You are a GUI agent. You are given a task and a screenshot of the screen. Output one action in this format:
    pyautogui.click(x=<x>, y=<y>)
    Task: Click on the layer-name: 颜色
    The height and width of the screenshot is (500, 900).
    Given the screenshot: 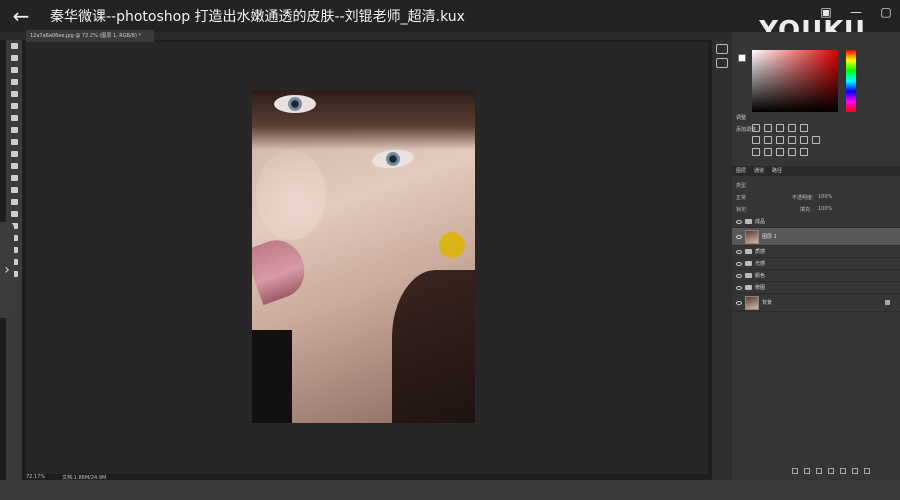 What is the action you would take?
    pyautogui.click(x=760, y=276)
    